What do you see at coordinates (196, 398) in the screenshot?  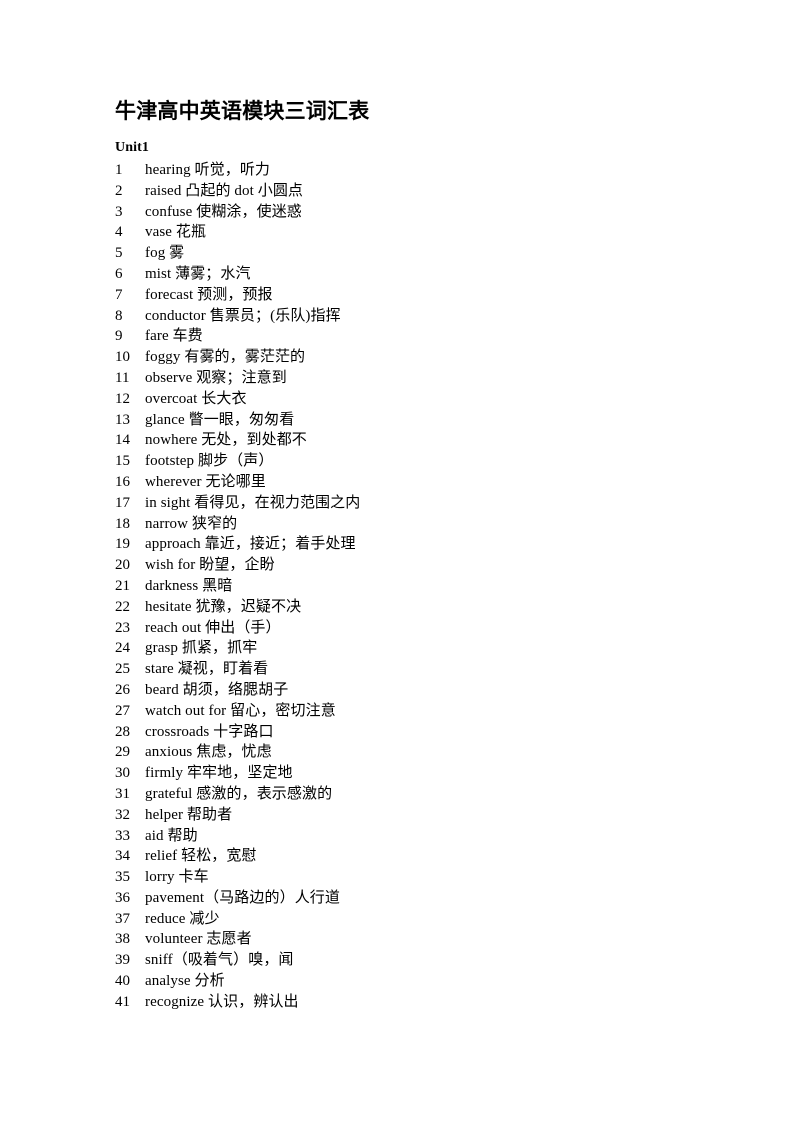 I see `word-entry: overcoat 长大衣` at bounding box center [196, 398].